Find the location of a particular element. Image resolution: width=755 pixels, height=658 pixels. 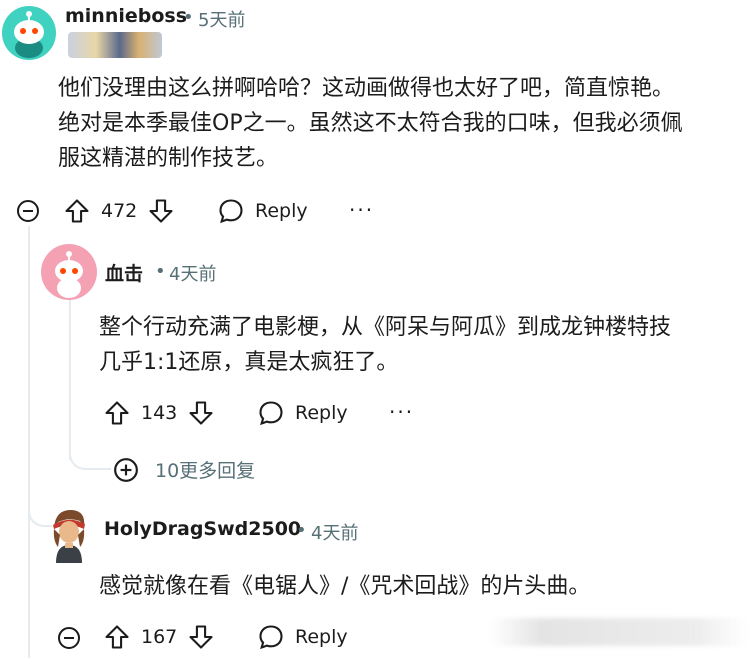

avatar-minnieboss is located at coordinates (29, 33).